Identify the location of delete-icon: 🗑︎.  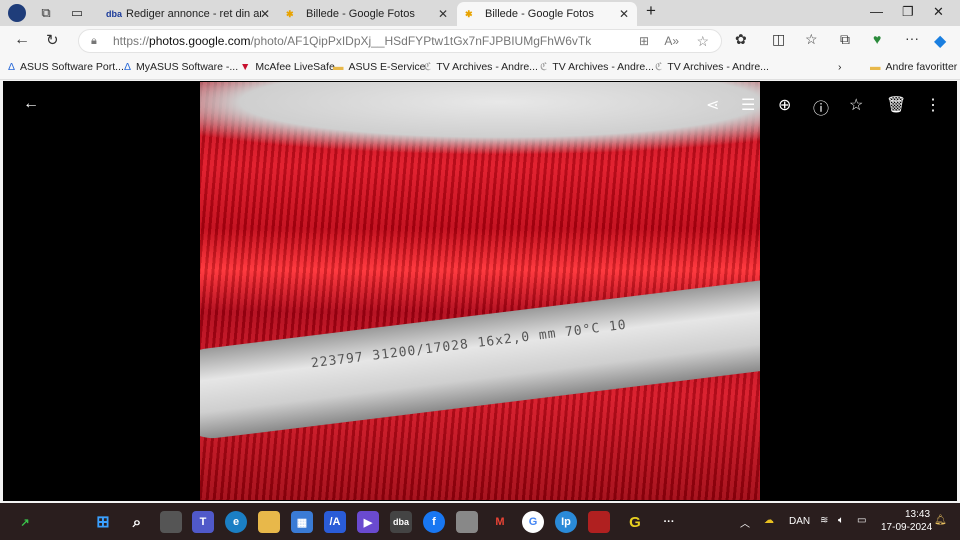
(896, 105).